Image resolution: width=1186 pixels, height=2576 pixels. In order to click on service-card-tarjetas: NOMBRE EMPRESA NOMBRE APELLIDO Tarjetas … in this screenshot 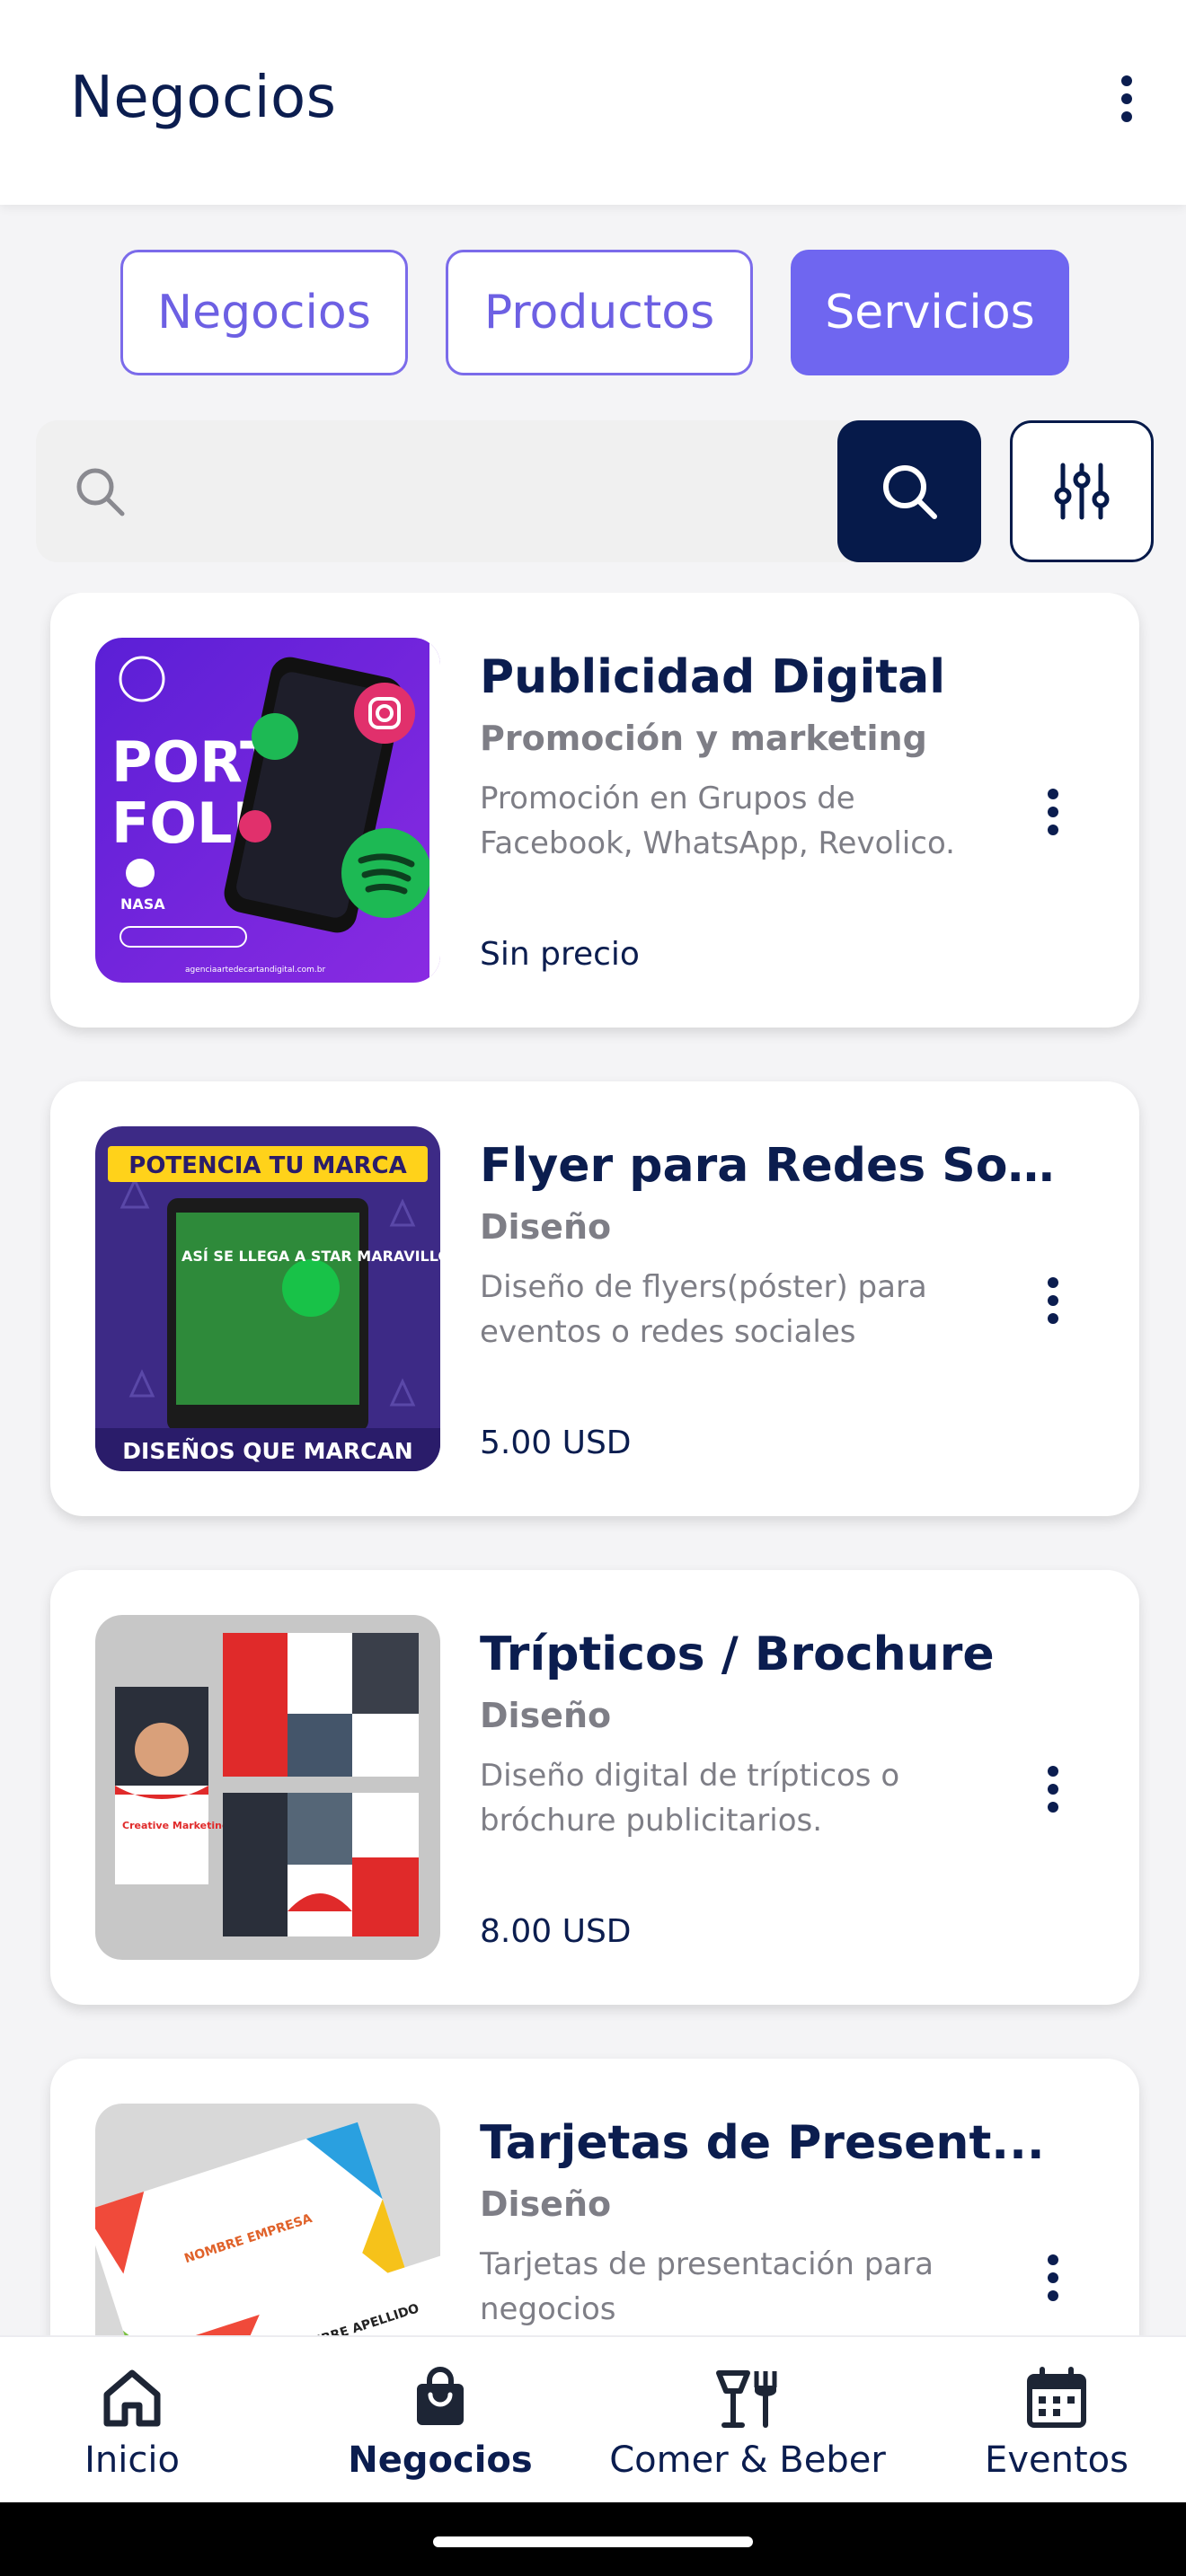, I will do `click(594, 2197)`.